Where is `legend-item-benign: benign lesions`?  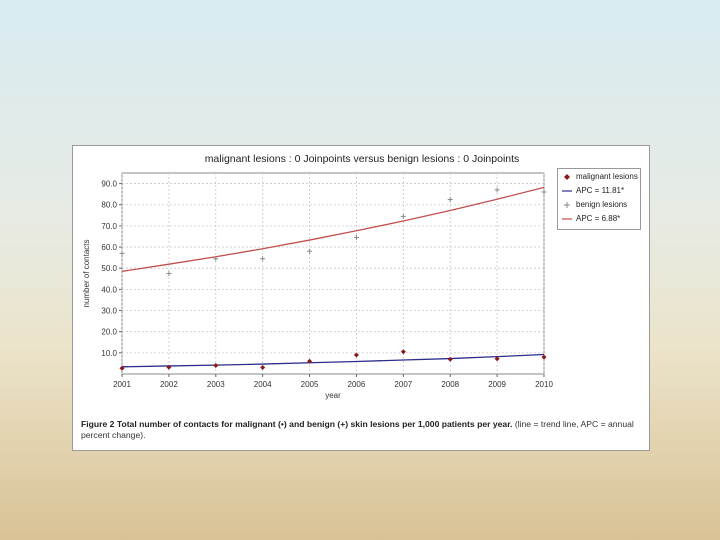
legend-item-benign: benign lesions is located at coordinates (592, 204).